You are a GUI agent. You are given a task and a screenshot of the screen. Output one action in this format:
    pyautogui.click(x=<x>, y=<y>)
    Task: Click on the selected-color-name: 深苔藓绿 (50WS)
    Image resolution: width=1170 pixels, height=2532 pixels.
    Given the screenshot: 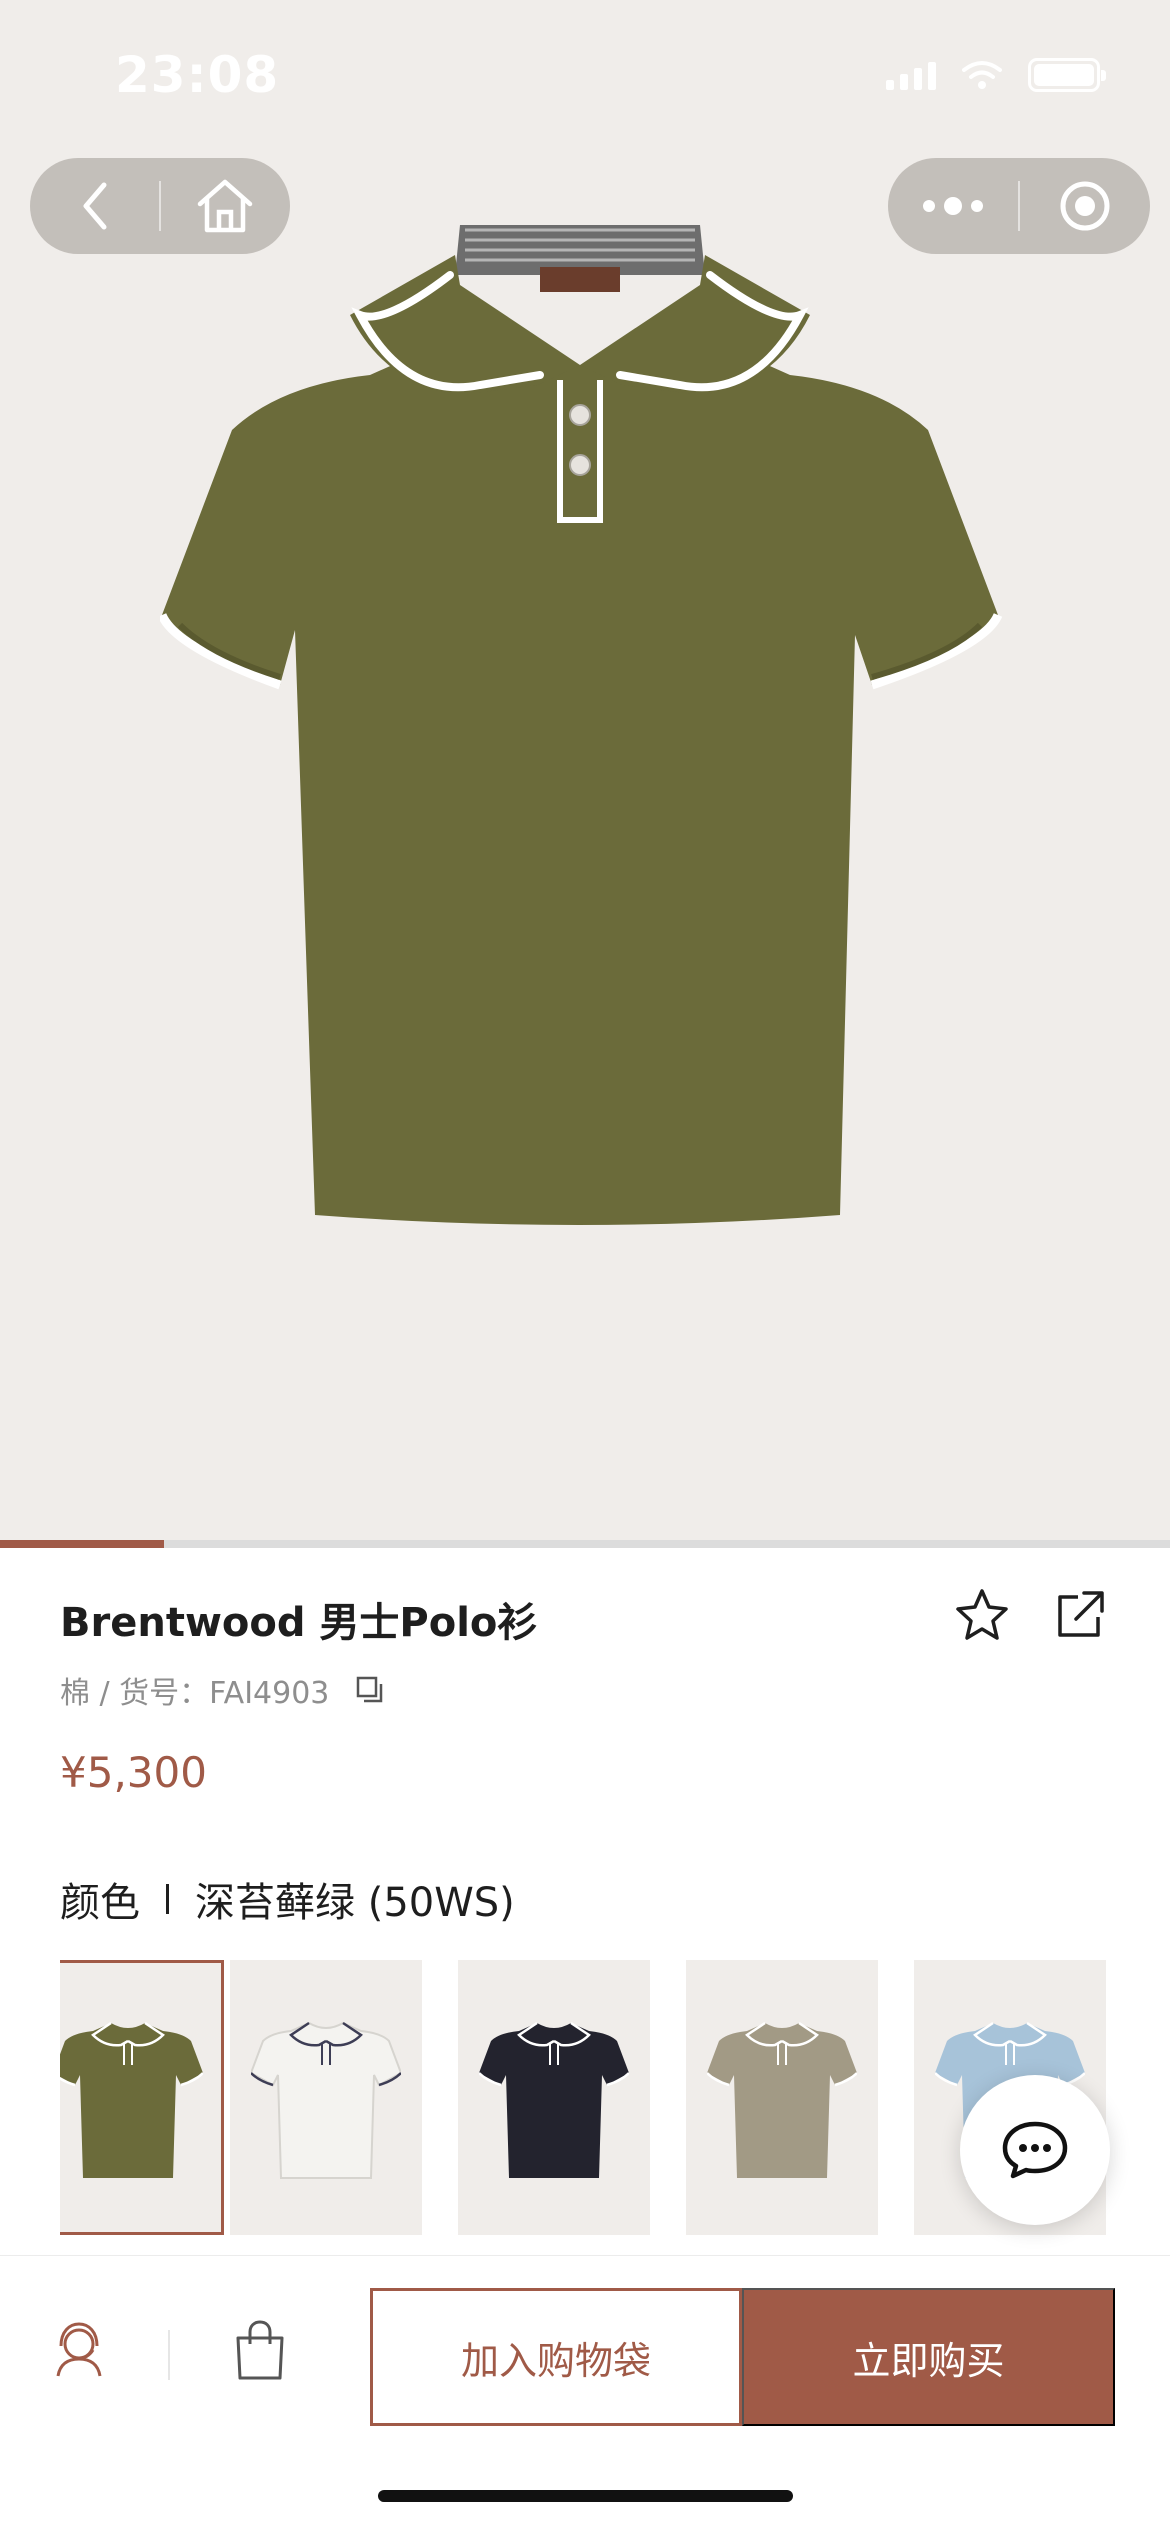 What is the action you would take?
    pyautogui.click(x=355, y=1903)
    